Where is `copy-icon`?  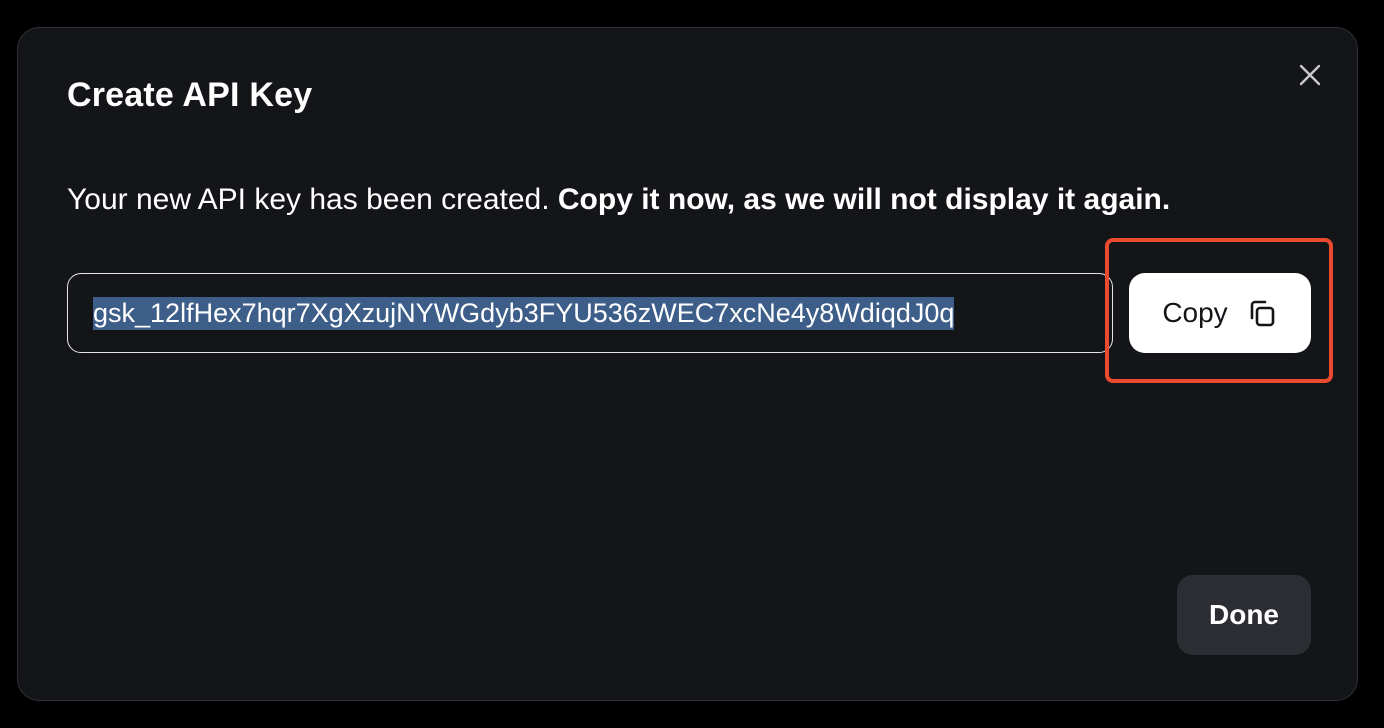 copy-icon is located at coordinates (1262, 313).